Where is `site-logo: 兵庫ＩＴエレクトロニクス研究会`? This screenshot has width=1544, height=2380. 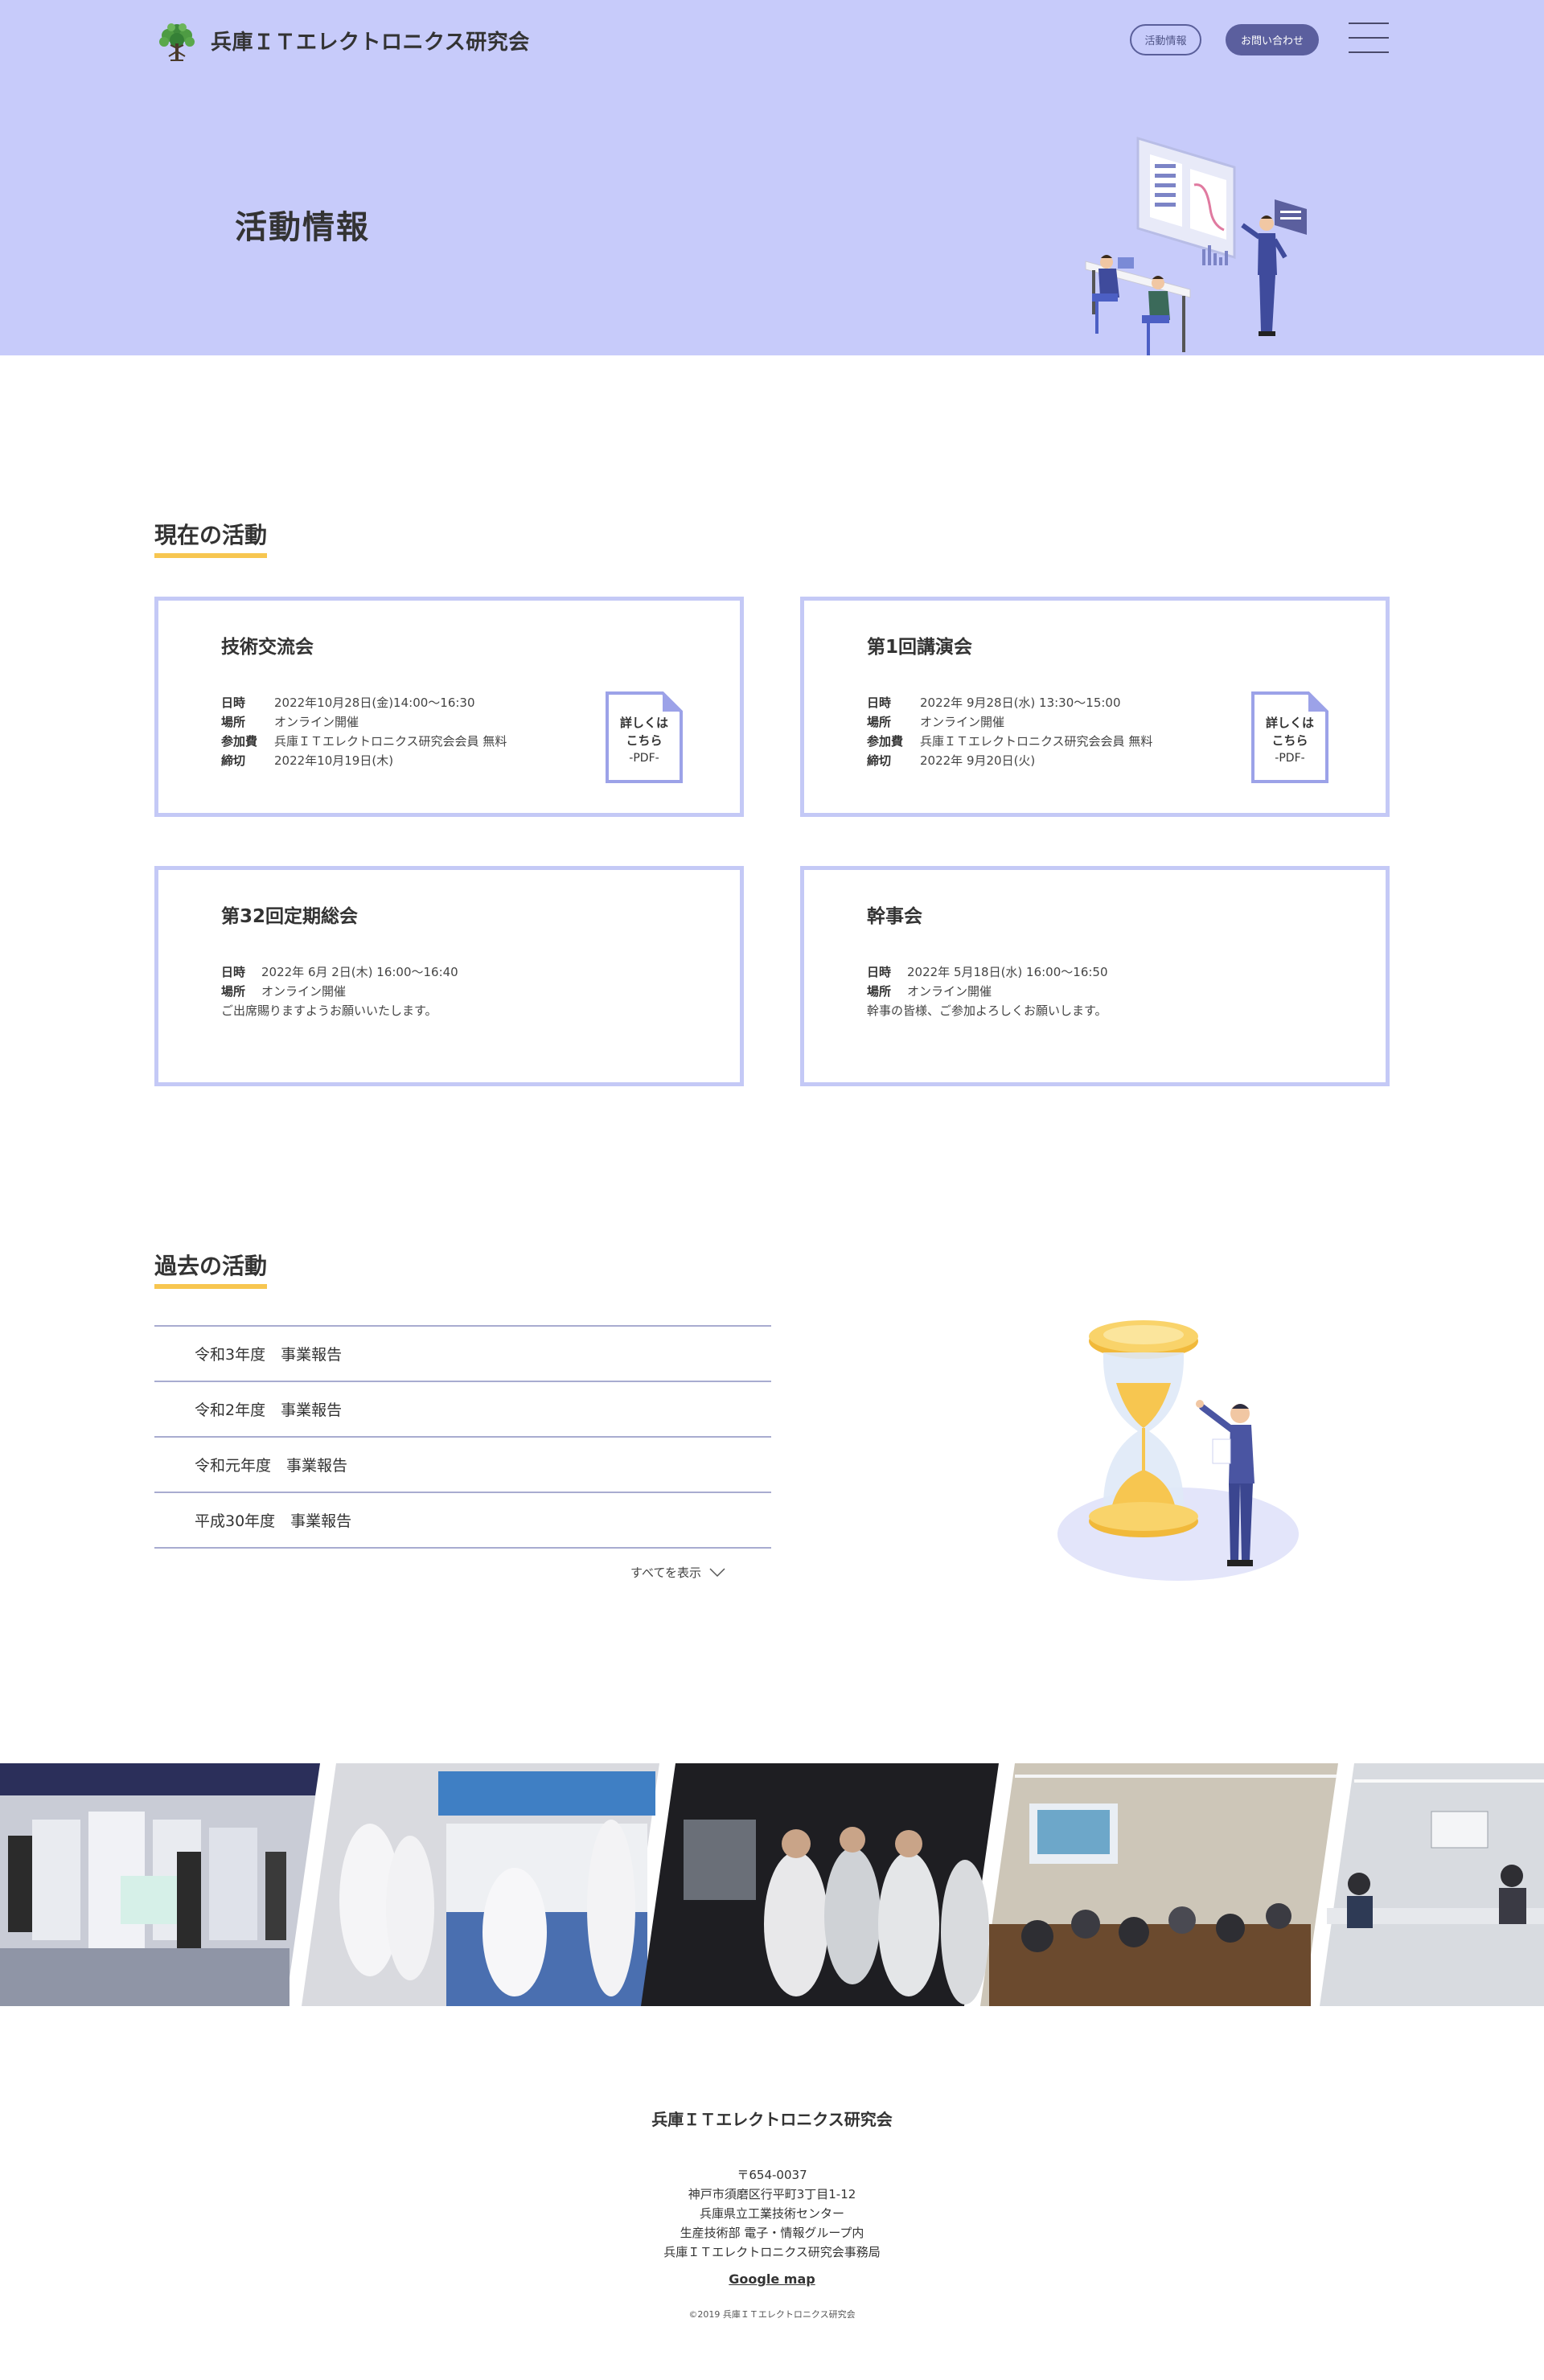 site-logo: 兵庫ＩＴエレクトロニクス研究会 is located at coordinates (341, 40).